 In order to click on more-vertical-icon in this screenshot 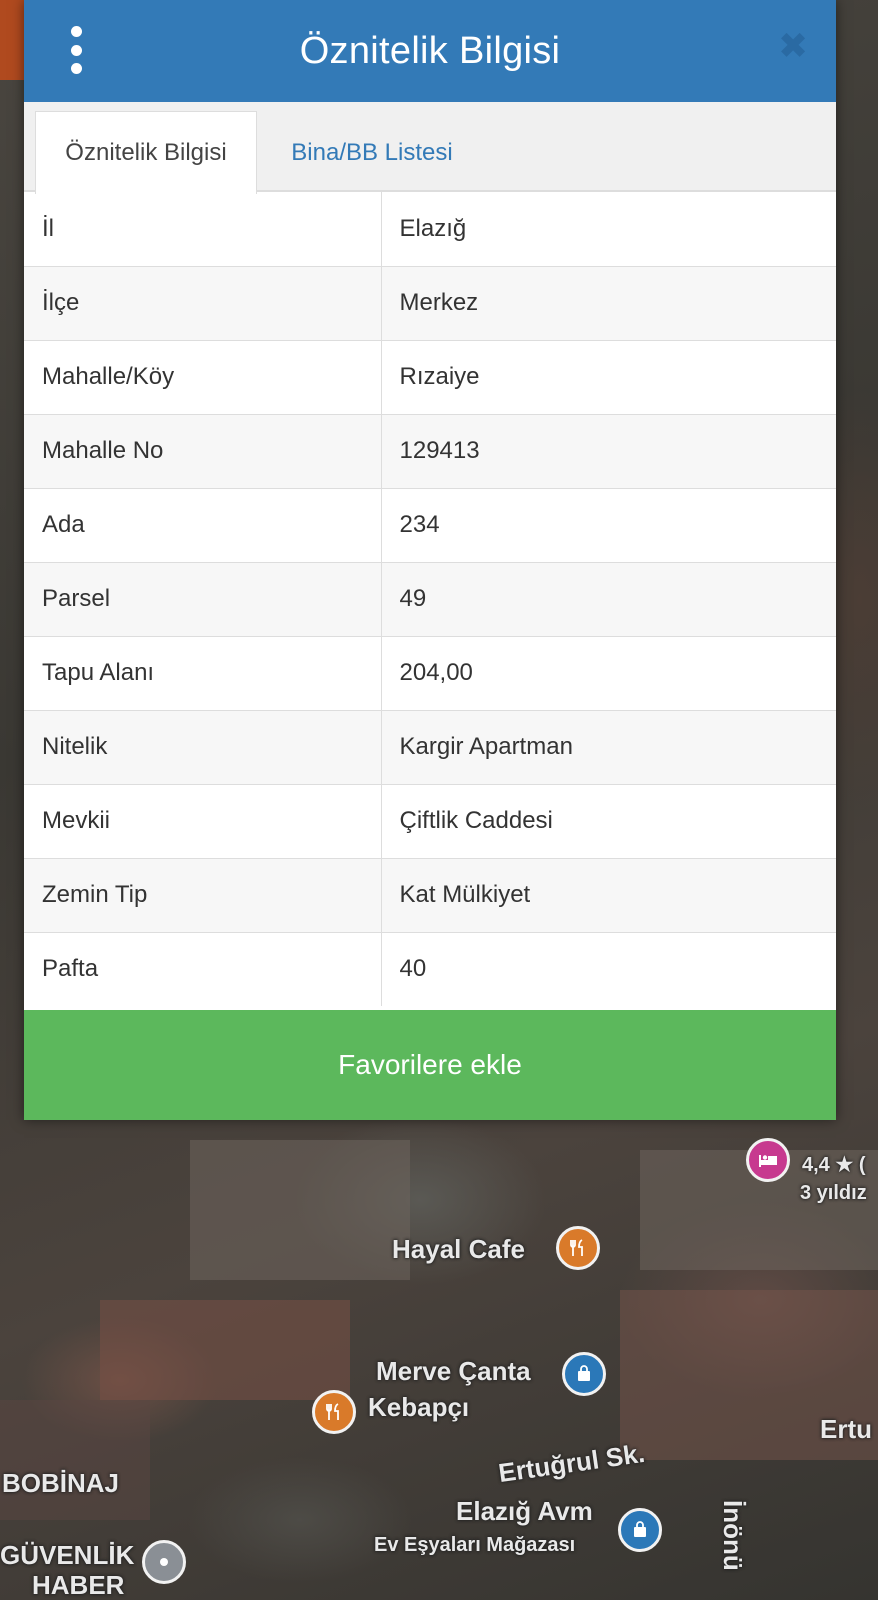, I will do `click(76, 50)`.